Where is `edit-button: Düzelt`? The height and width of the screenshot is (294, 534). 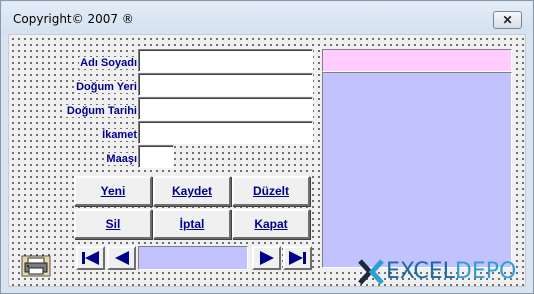
edit-button: Düzelt is located at coordinates (271, 191).